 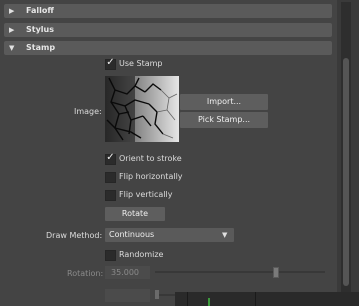 I want to click on section-label-falloff: Falloff, so click(x=40, y=10).